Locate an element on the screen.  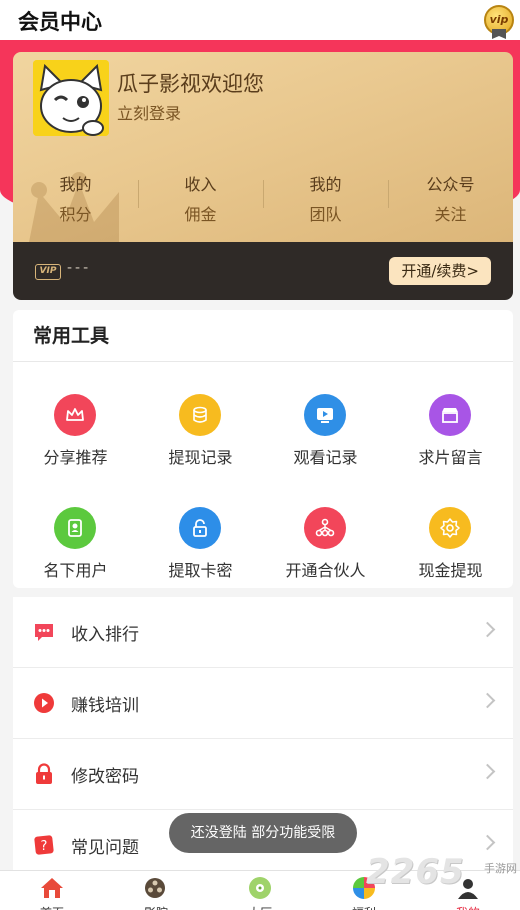
tool-label: 提取卡密 is located at coordinates (200, 570).